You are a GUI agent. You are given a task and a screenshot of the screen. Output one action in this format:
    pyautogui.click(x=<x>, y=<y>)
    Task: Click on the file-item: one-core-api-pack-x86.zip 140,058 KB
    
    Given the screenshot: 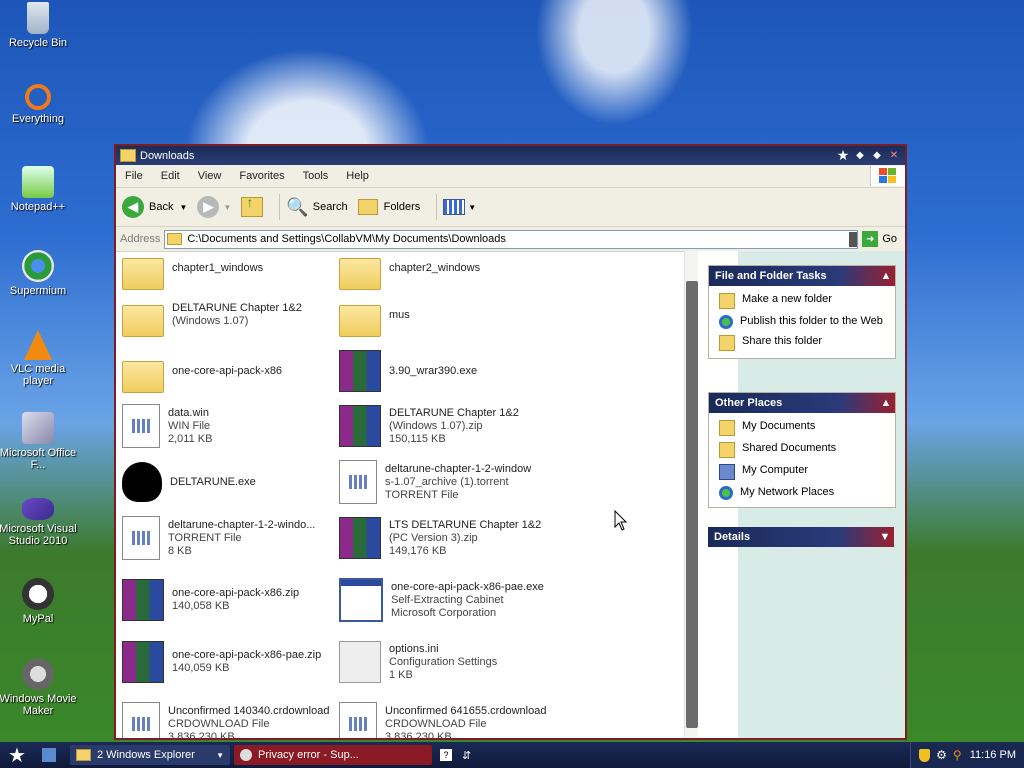 What is the action you would take?
    pyautogui.click(x=229, y=600)
    